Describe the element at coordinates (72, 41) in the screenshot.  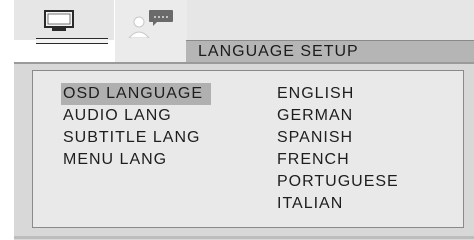
I see `tv-tab-underline` at that location.